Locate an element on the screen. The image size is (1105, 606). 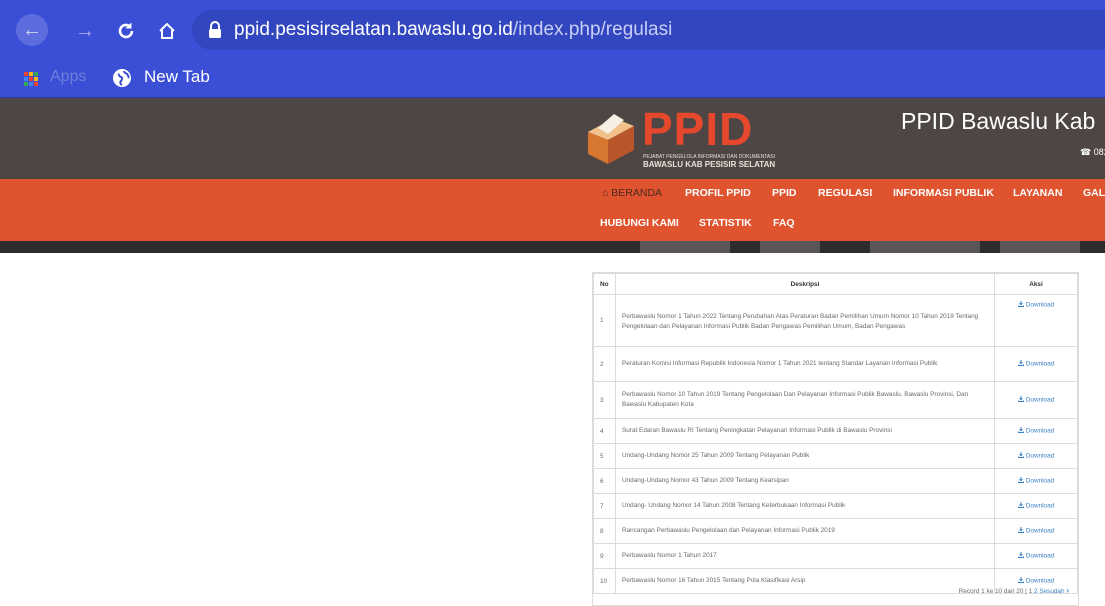
table-row: 9 Perbawaslu Nomor 1 Tahun 2017 Download is located at coordinates (835, 556).